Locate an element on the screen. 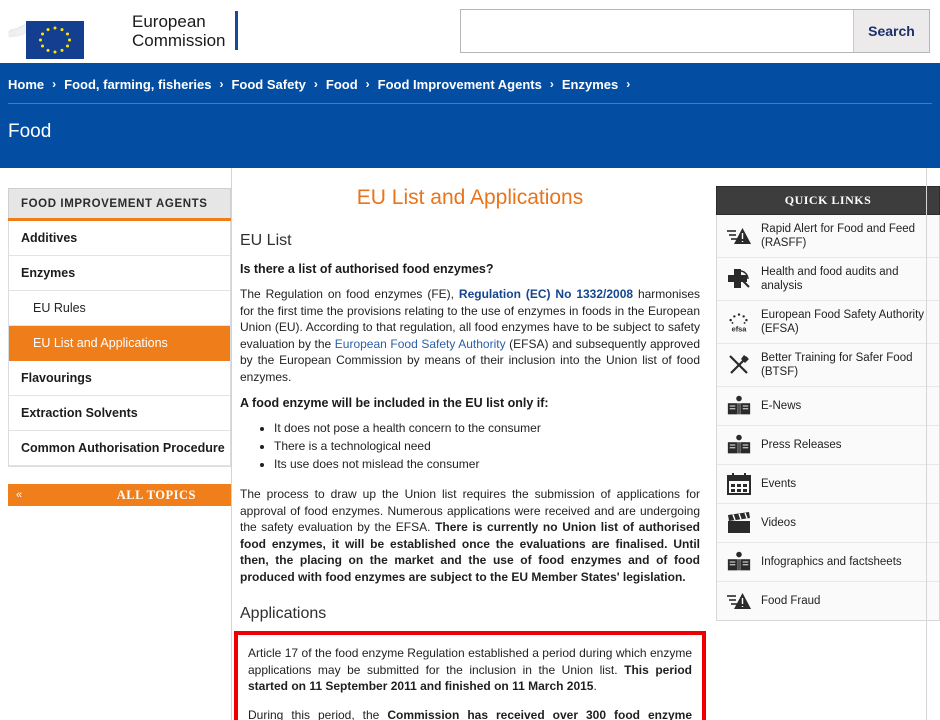 This screenshot has height=720, width=940. logo-wordmark: European Commission is located at coordinates (179, 31).